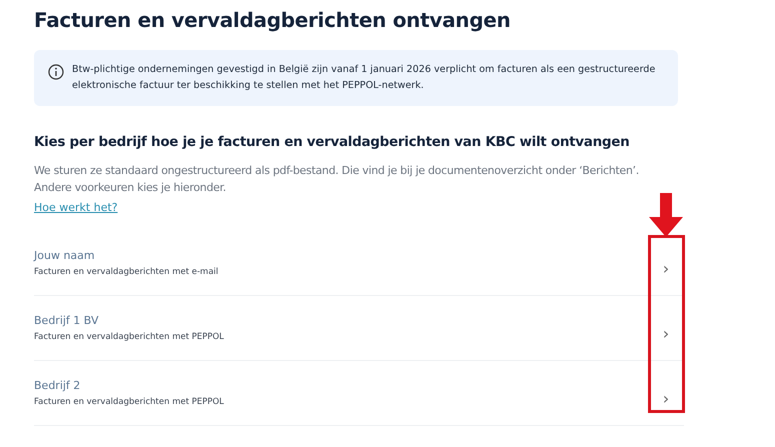 This screenshot has height=447, width=775. What do you see at coordinates (56, 72) in the screenshot?
I see `info-icon` at bounding box center [56, 72].